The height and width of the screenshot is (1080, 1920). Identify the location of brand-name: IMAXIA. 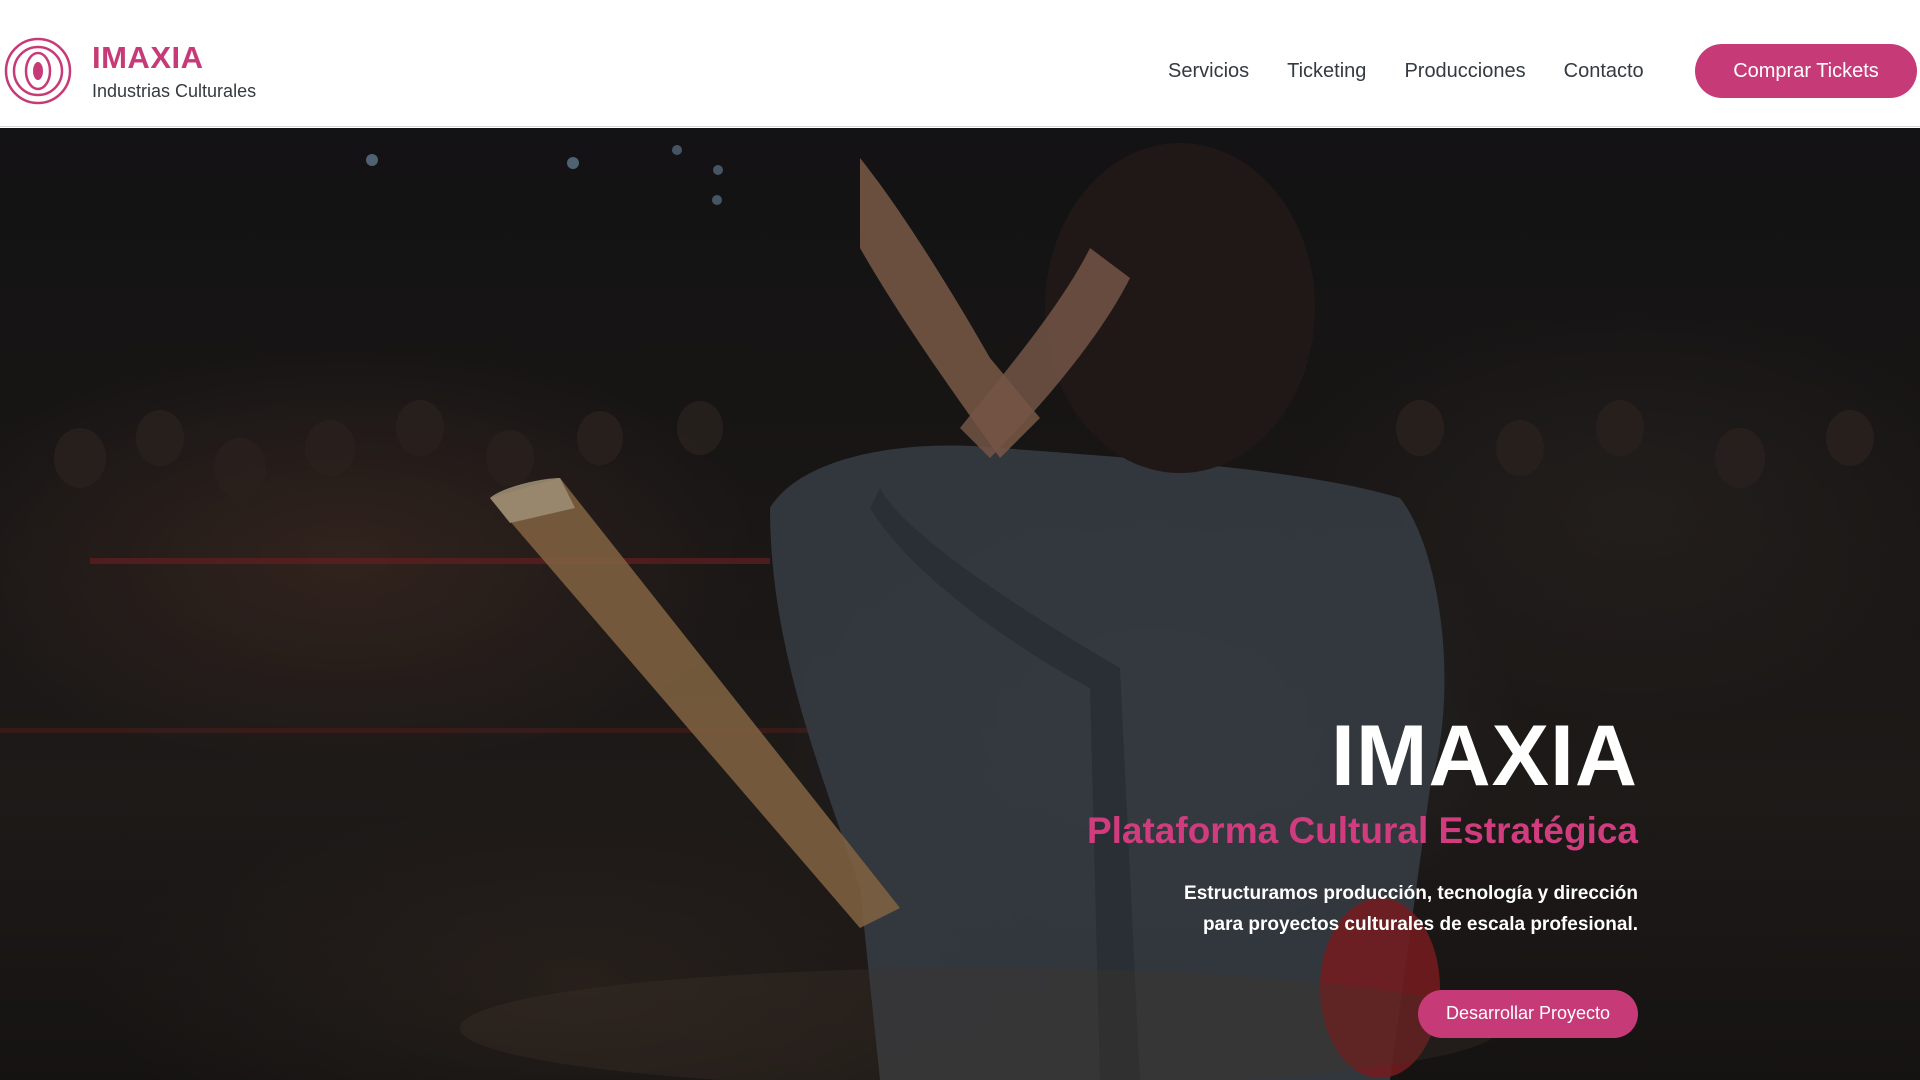
(148, 57).